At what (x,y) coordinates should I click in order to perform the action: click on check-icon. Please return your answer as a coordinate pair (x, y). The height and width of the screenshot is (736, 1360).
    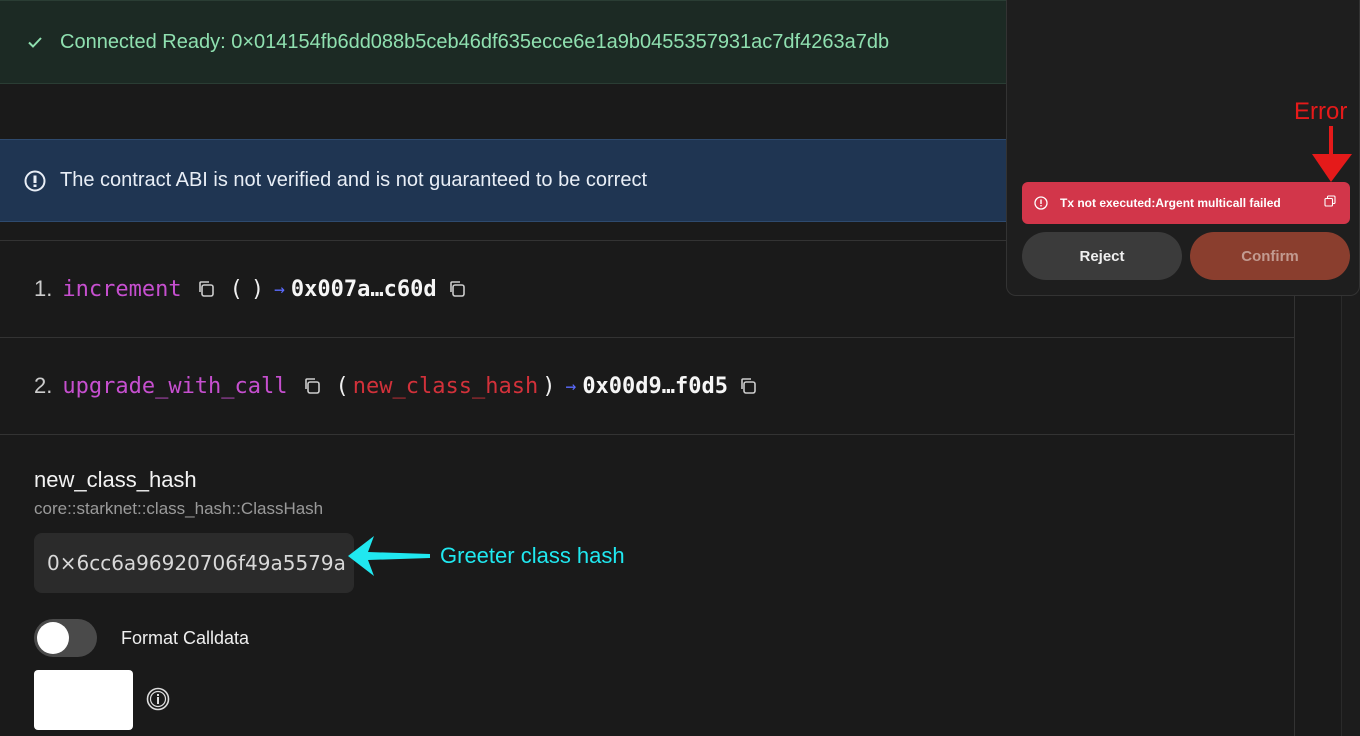
    Looking at the image, I should click on (35, 42).